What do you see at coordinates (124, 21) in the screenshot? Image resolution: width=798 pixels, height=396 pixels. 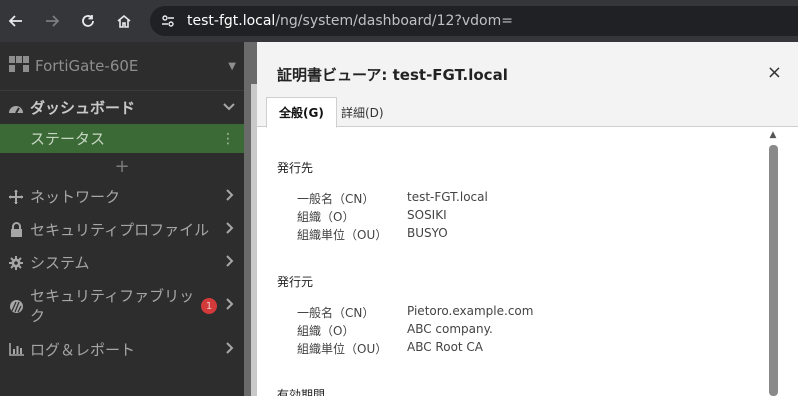 I see `home-icon` at bounding box center [124, 21].